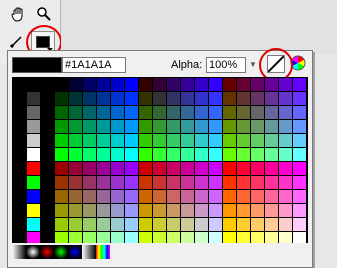 The height and width of the screenshot is (268, 337). What do you see at coordinates (18, 14) in the screenshot?
I see `hand-icon` at bounding box center [18, 14].